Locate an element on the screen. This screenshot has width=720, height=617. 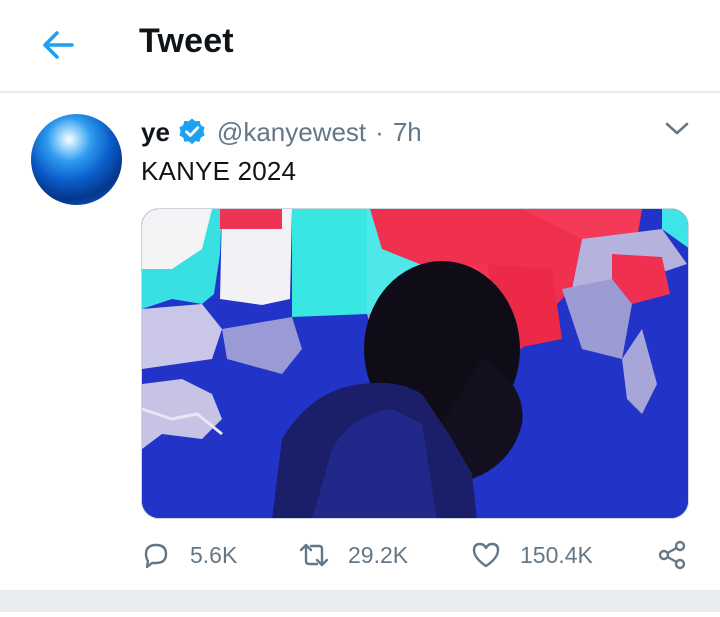
like-button: 150.4K is located at coordinates (531, 555).